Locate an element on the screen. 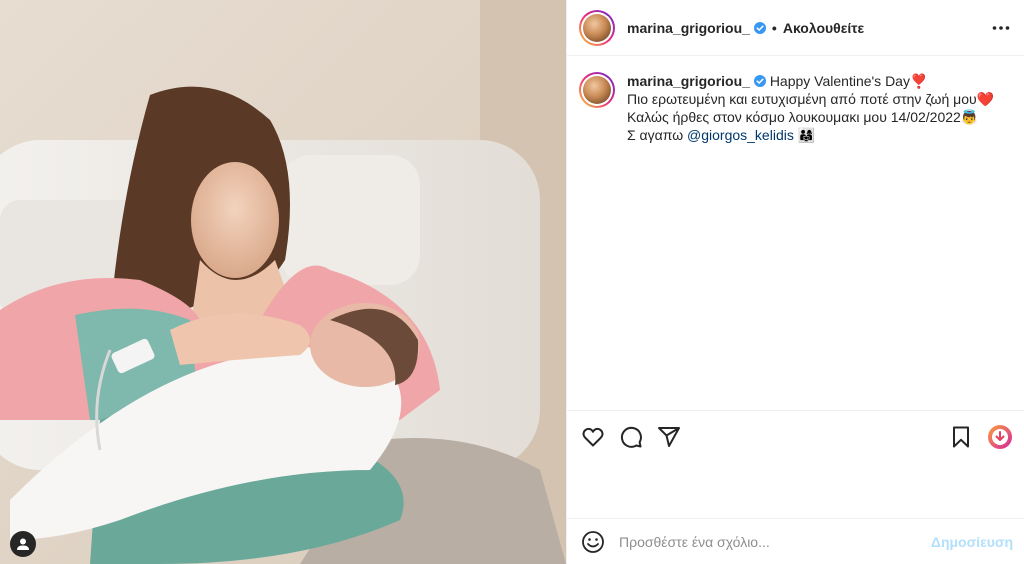 The width and height of the screenshot is (1024, 564). bookmark-icon is located at coordinates (961, 437).